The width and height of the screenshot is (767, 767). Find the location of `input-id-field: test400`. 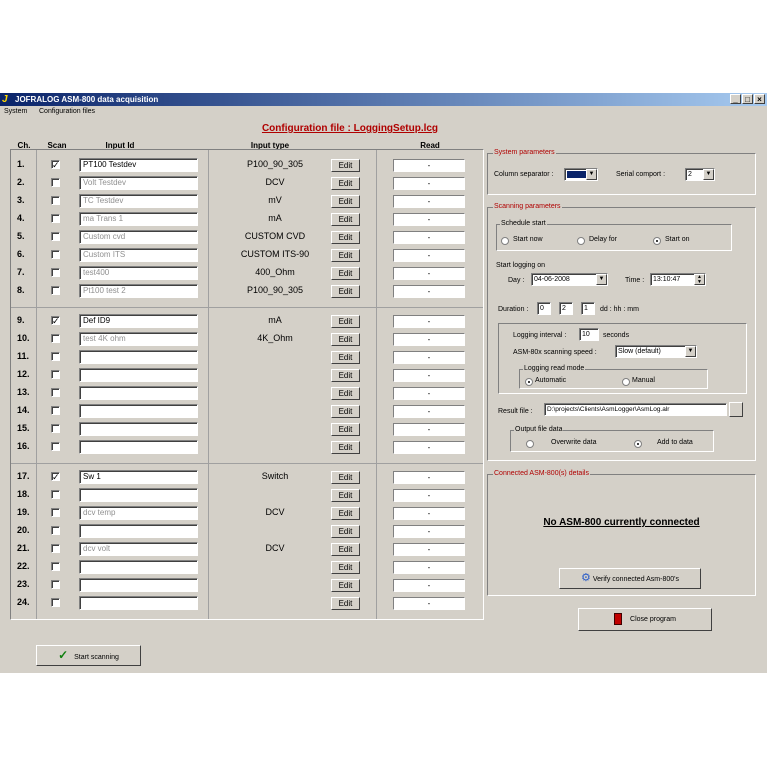

input-id-field: test400 is located at coordinates (138, 273).